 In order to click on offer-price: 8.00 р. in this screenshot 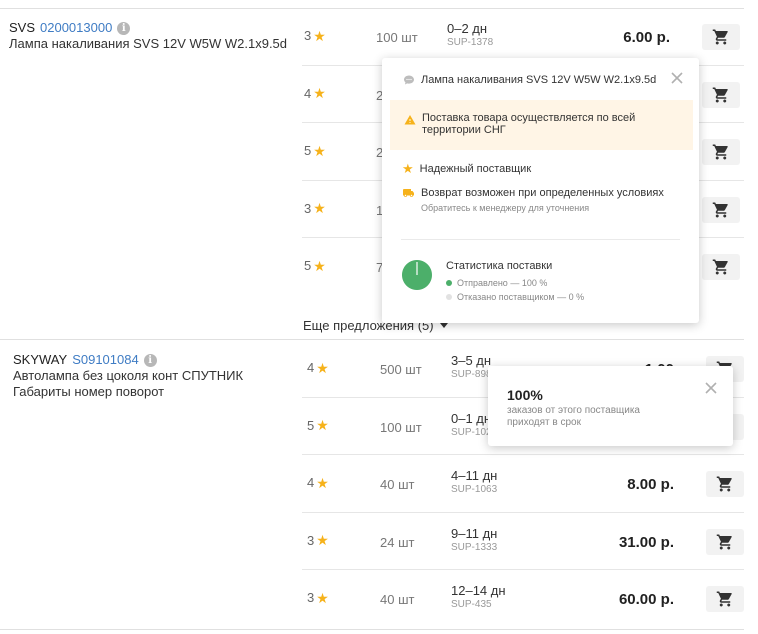, I will do `click(650, 485)`.